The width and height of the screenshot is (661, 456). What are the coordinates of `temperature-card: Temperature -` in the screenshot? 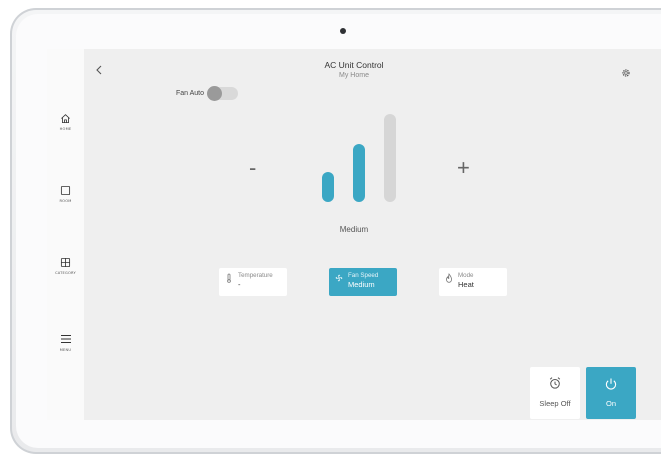 It's located at (253, 282).